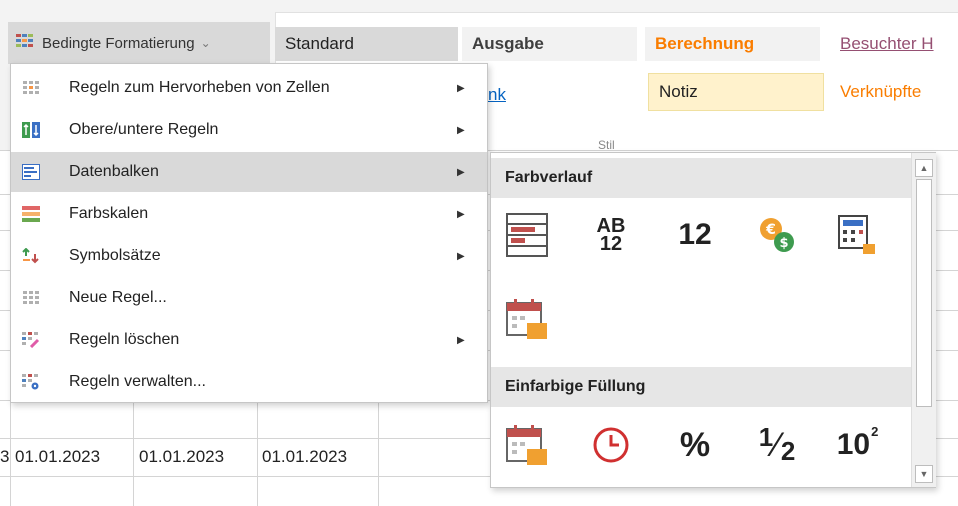 This screenshot has width=958, height=506. Describe the element at coordinates (527, 445) in the screenshot. I see `calendar-solid-icon` at that location.